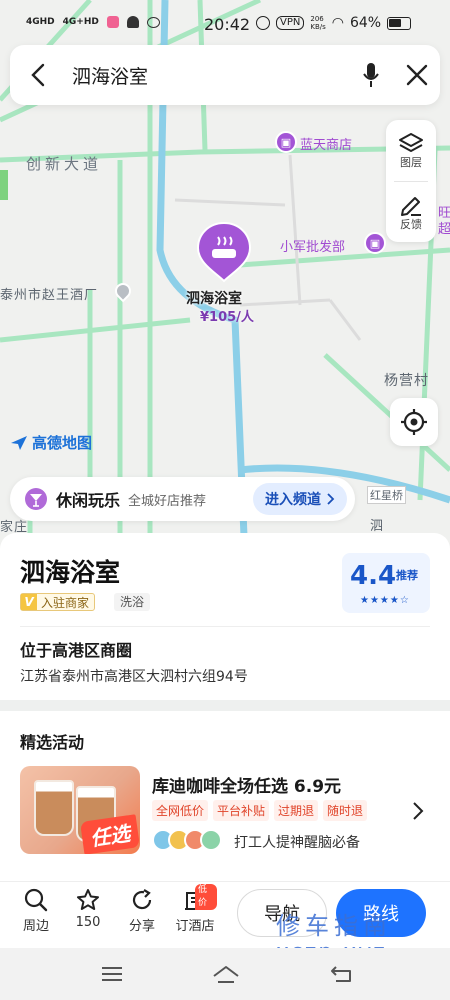 The width and height of the screenshot is (450, 1000). Describe the element at coordinates (80, 21) in the screenshot. I see `signal-2: 4G+HD` at that location.